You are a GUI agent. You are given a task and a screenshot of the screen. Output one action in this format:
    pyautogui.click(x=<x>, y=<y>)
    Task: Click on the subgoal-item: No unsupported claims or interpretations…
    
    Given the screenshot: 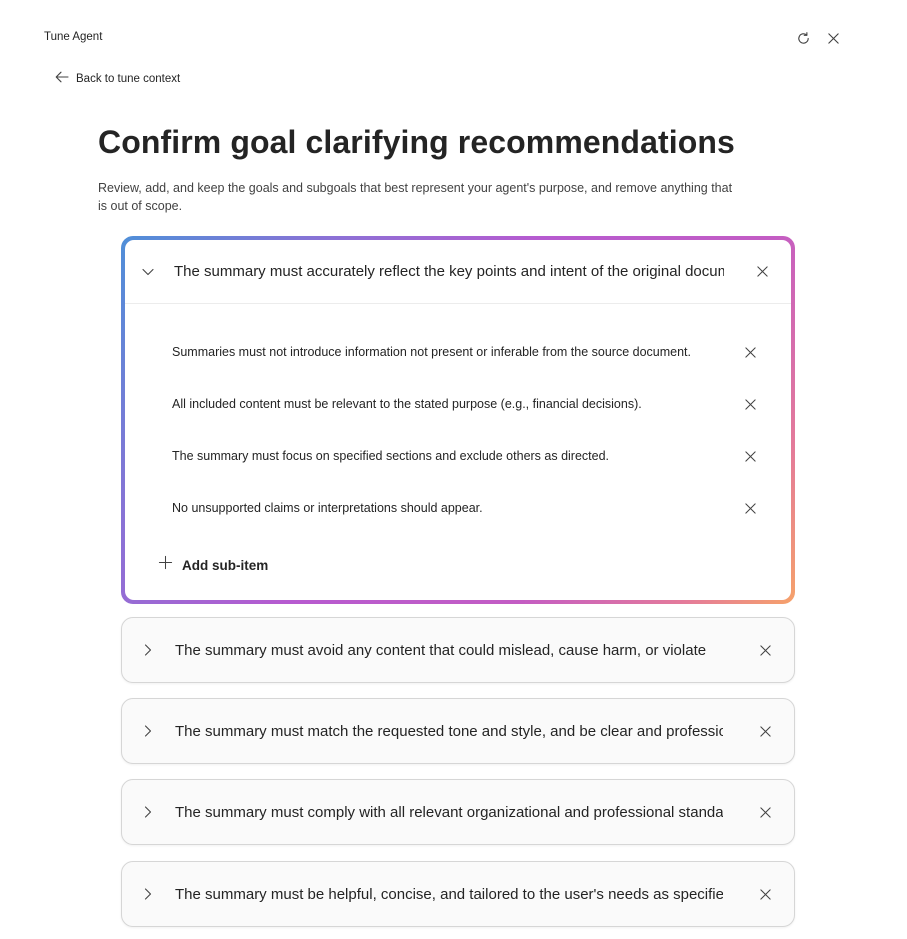 What is the action you would take?
    pyautogui.click(x=458, y=508)
    